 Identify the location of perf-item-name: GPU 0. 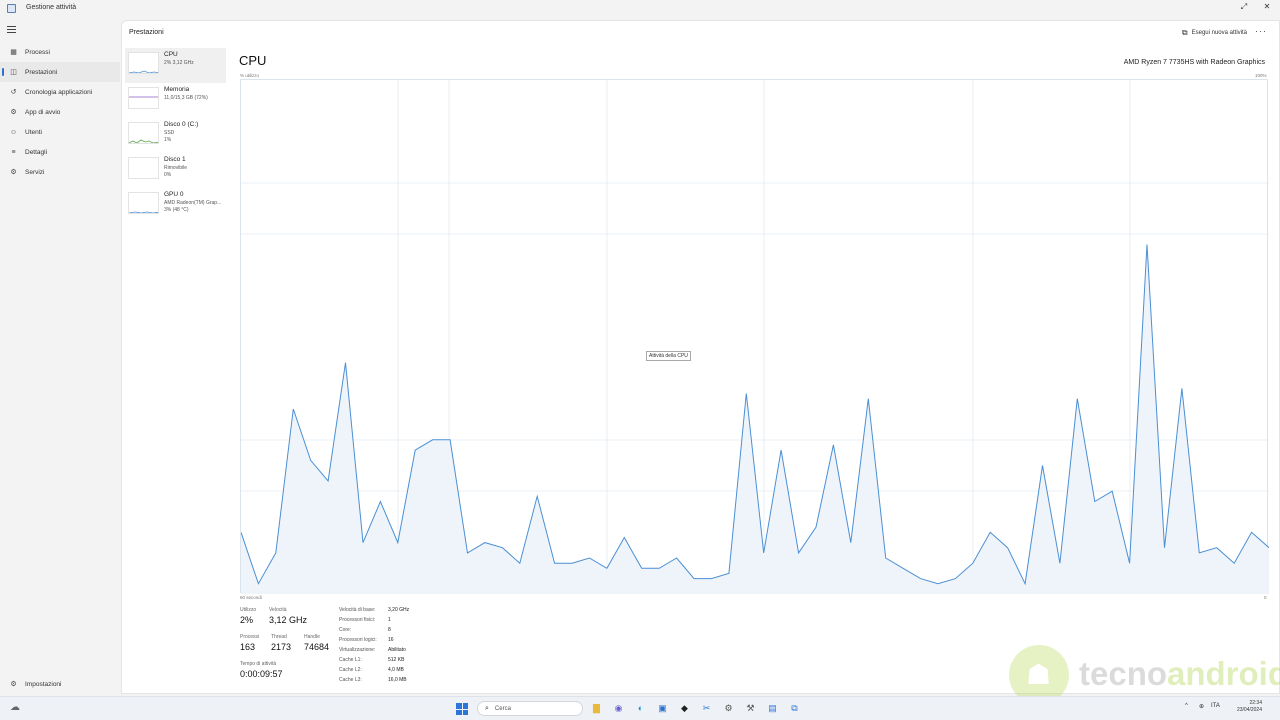
(174, 194).